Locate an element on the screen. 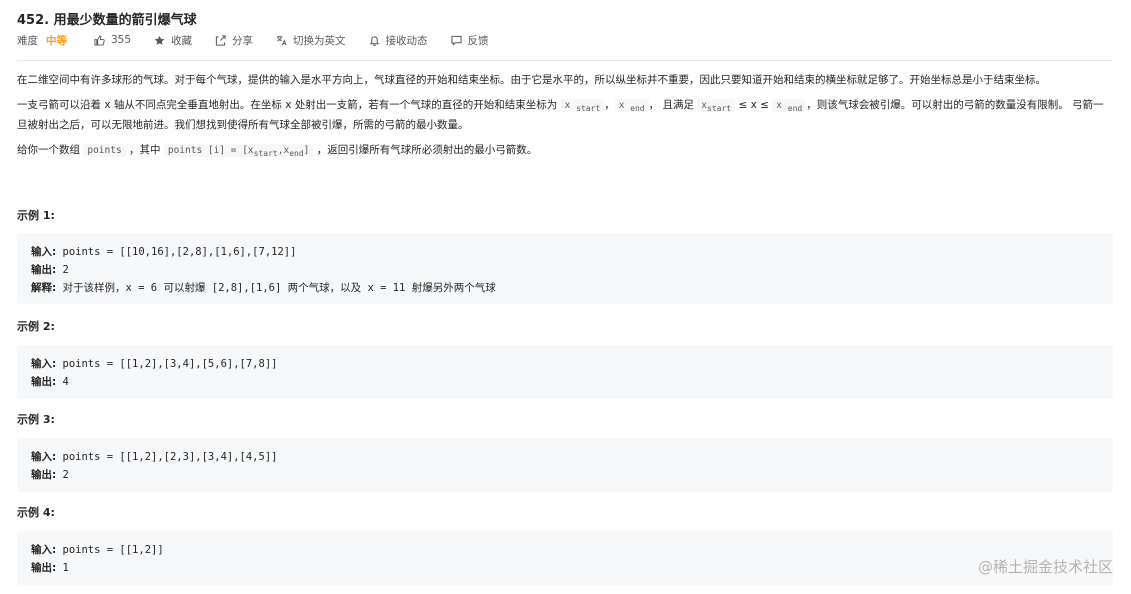  inline-code: points is located at coordinates (104, 150).